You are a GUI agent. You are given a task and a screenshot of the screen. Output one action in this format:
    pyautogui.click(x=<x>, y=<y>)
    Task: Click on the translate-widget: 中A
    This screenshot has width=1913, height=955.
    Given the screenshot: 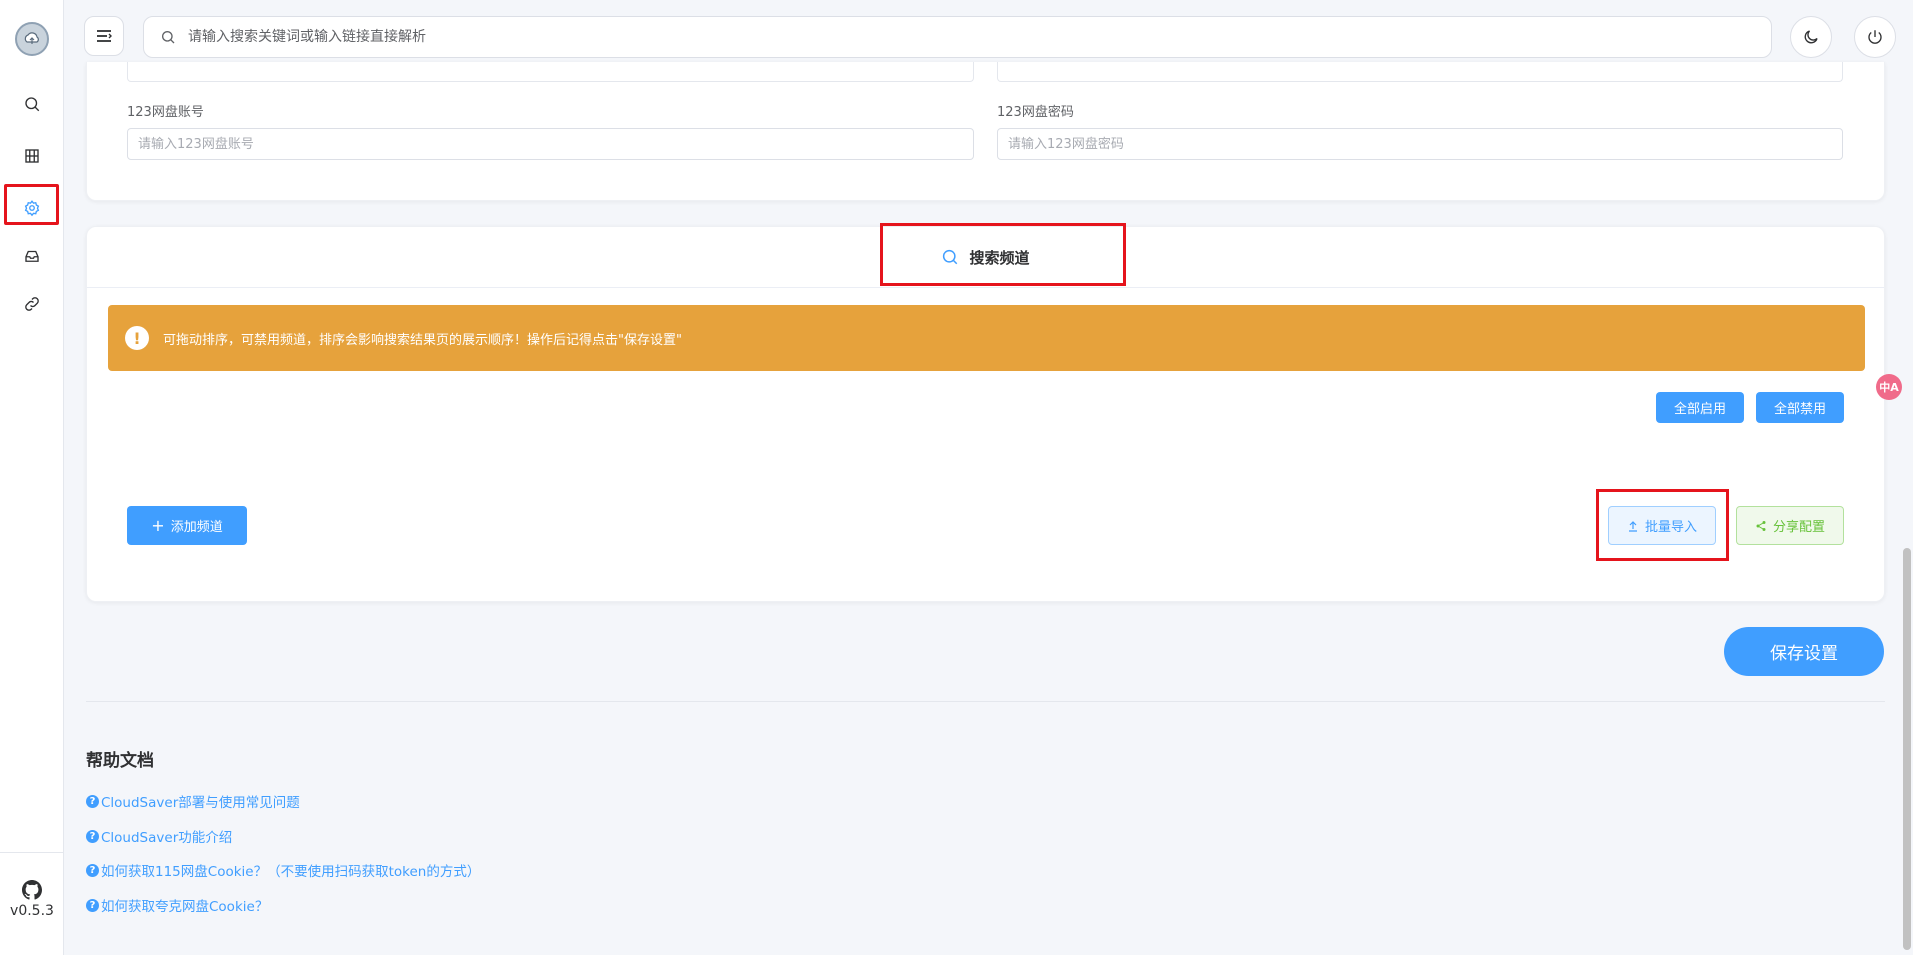 What is the action you would take?
    pyautogui.click(x=1894, y=387)
    